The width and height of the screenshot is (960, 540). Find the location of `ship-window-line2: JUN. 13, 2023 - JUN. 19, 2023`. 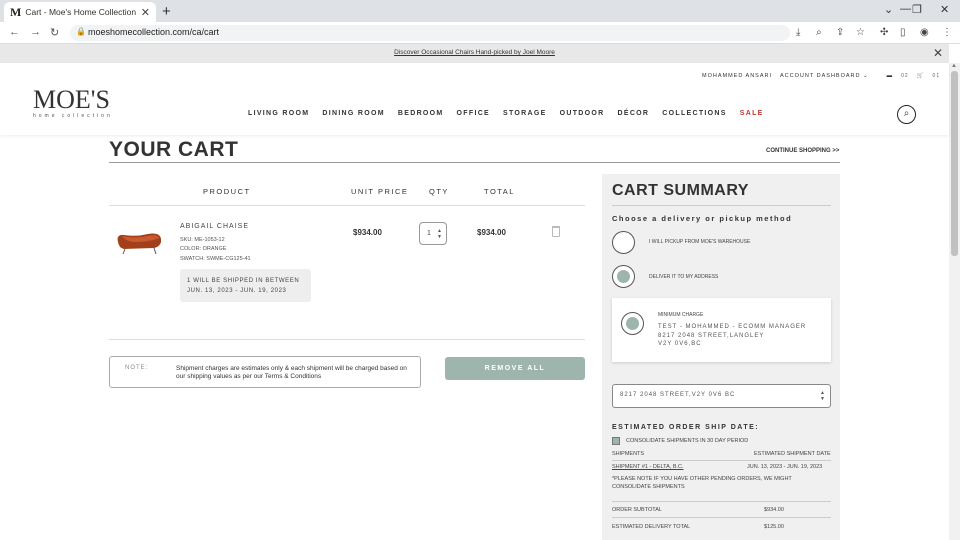

ship-window-line2: JUN. 13, 2023 - JUN. 19, 2023 is located at coordinates (237, 291).